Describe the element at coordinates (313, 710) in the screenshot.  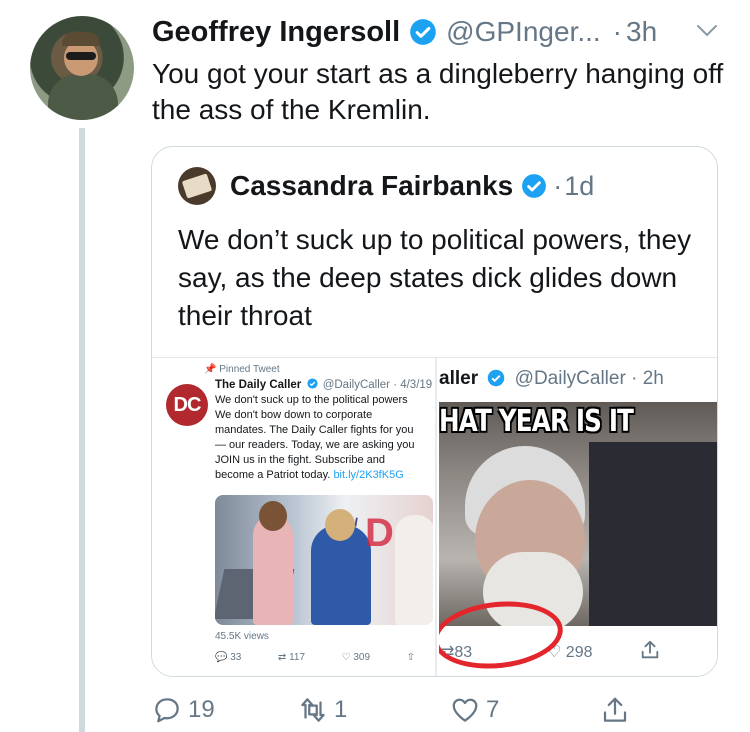
I see `retweet-icon` at that location.